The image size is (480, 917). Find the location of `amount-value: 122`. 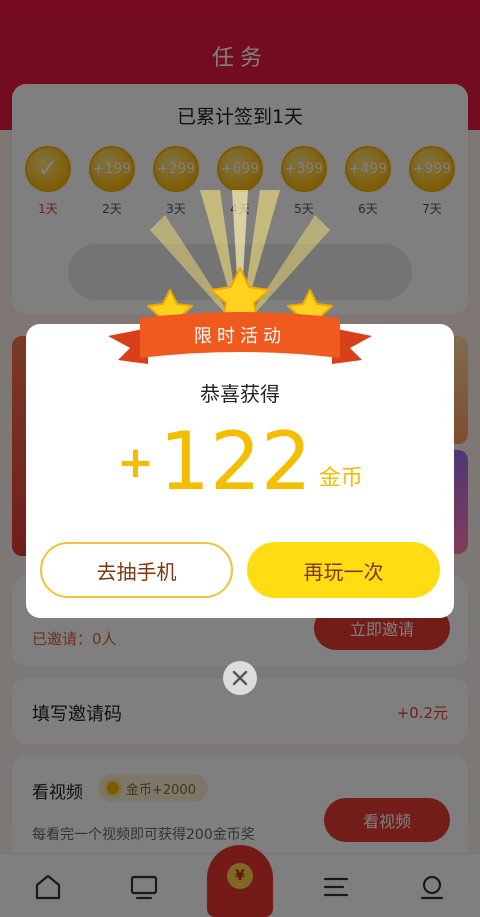

amount-value: 122 is located at coordinates (235, 461).